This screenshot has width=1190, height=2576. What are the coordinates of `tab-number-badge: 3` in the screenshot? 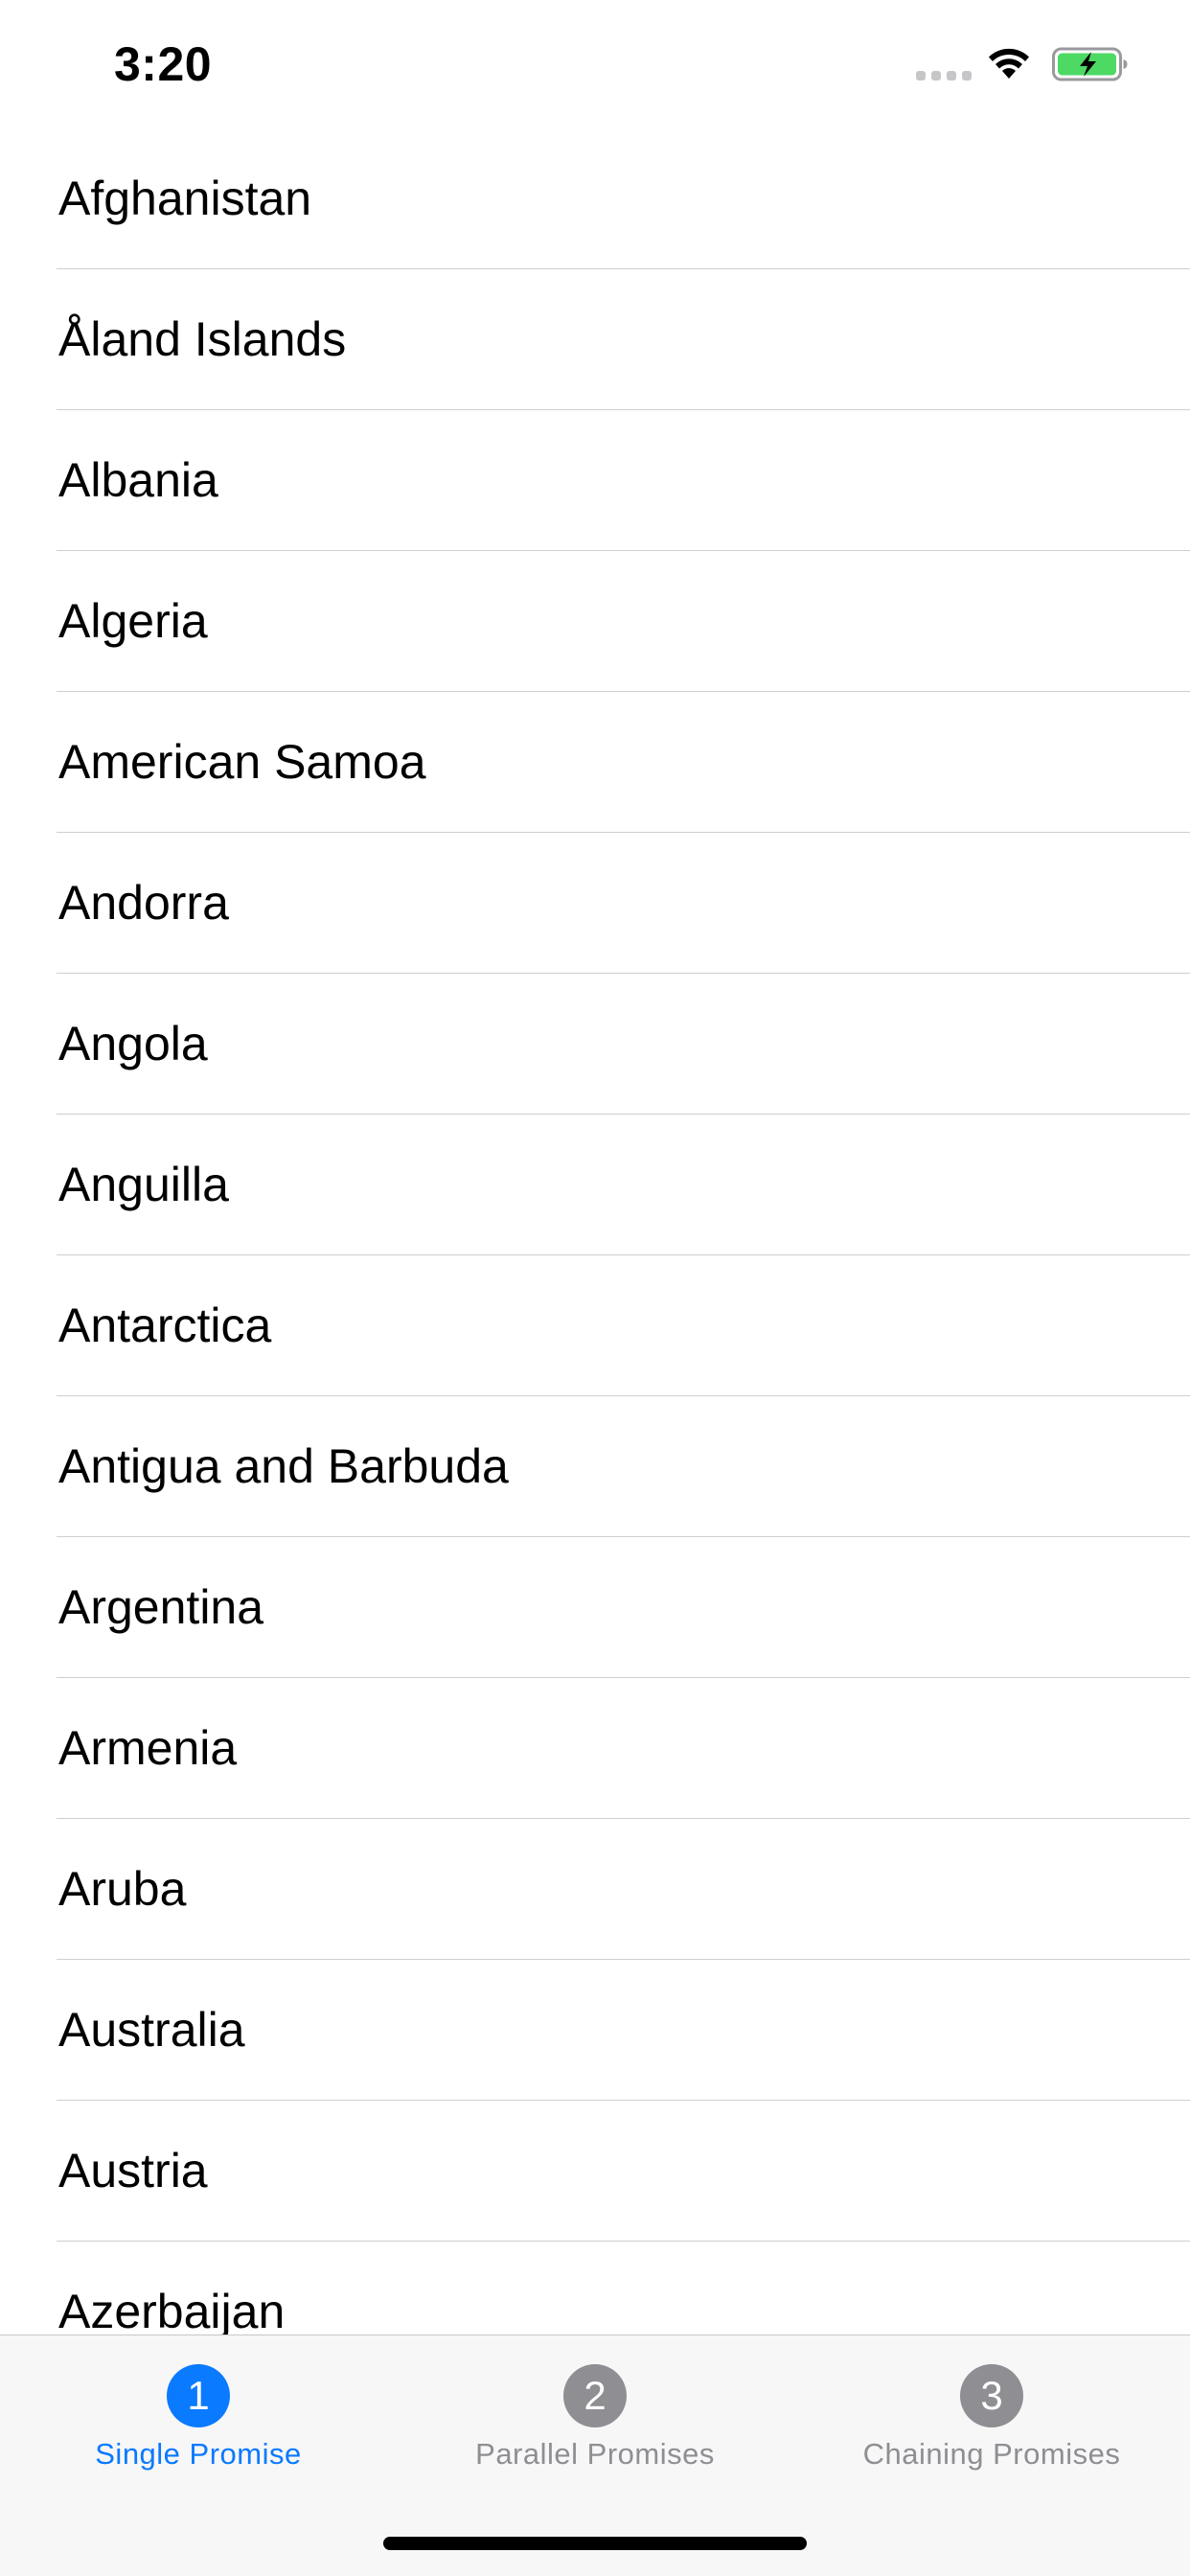 It's located at (991, 2395).